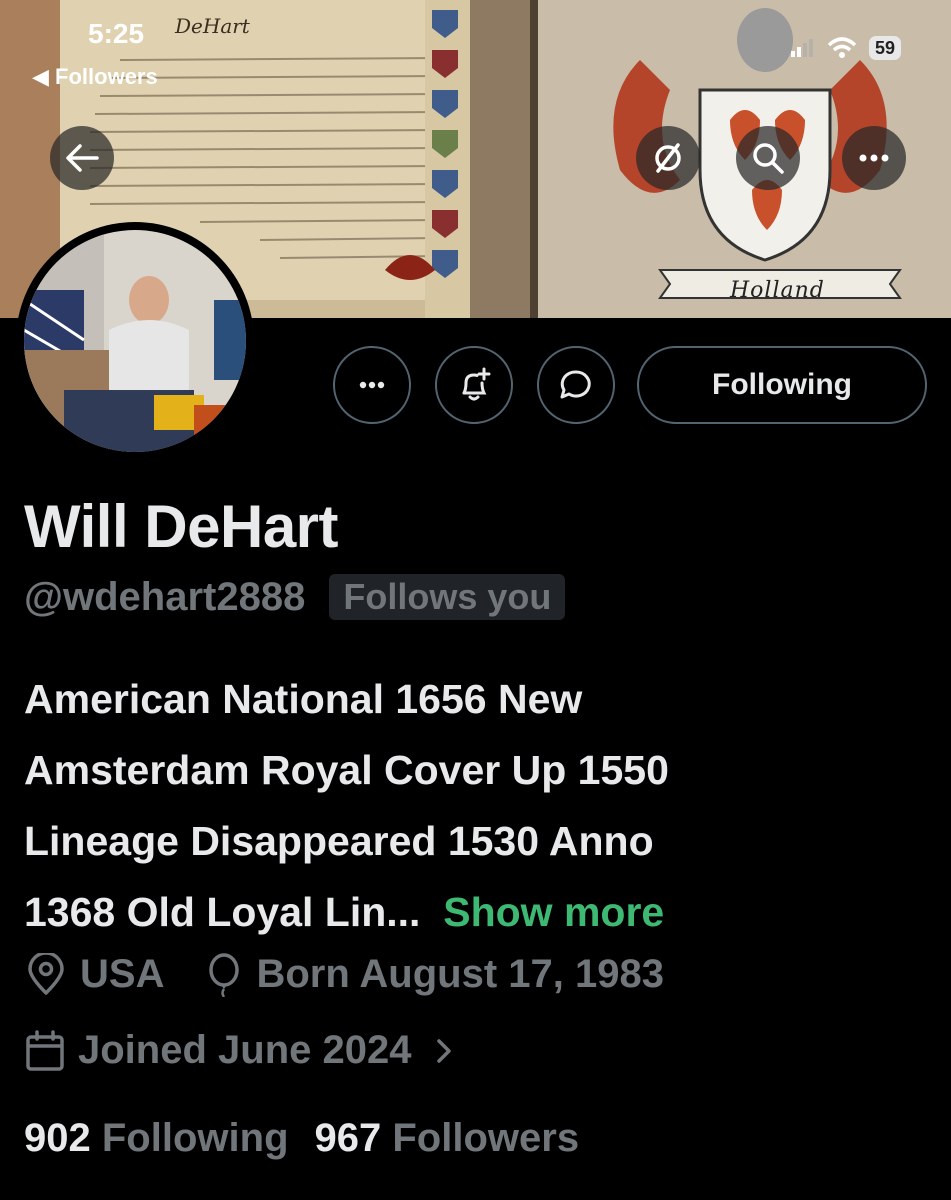  What do you see at coordinates (460, 974) in the screenshot?
I see `birthday-text: Born August 17, 1983` at bounding box center [460, 974].